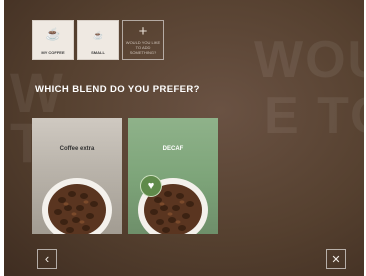  I want to click on small-cup-icon: ☕, so click(98, 35).